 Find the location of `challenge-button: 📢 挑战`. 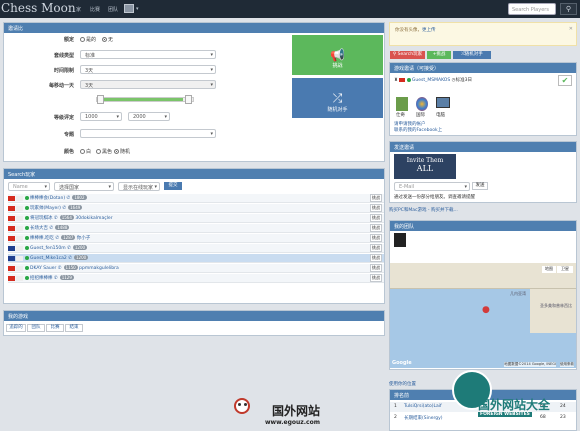

challenge-button: 📢 挑战 is located at coordinates (337, 55).